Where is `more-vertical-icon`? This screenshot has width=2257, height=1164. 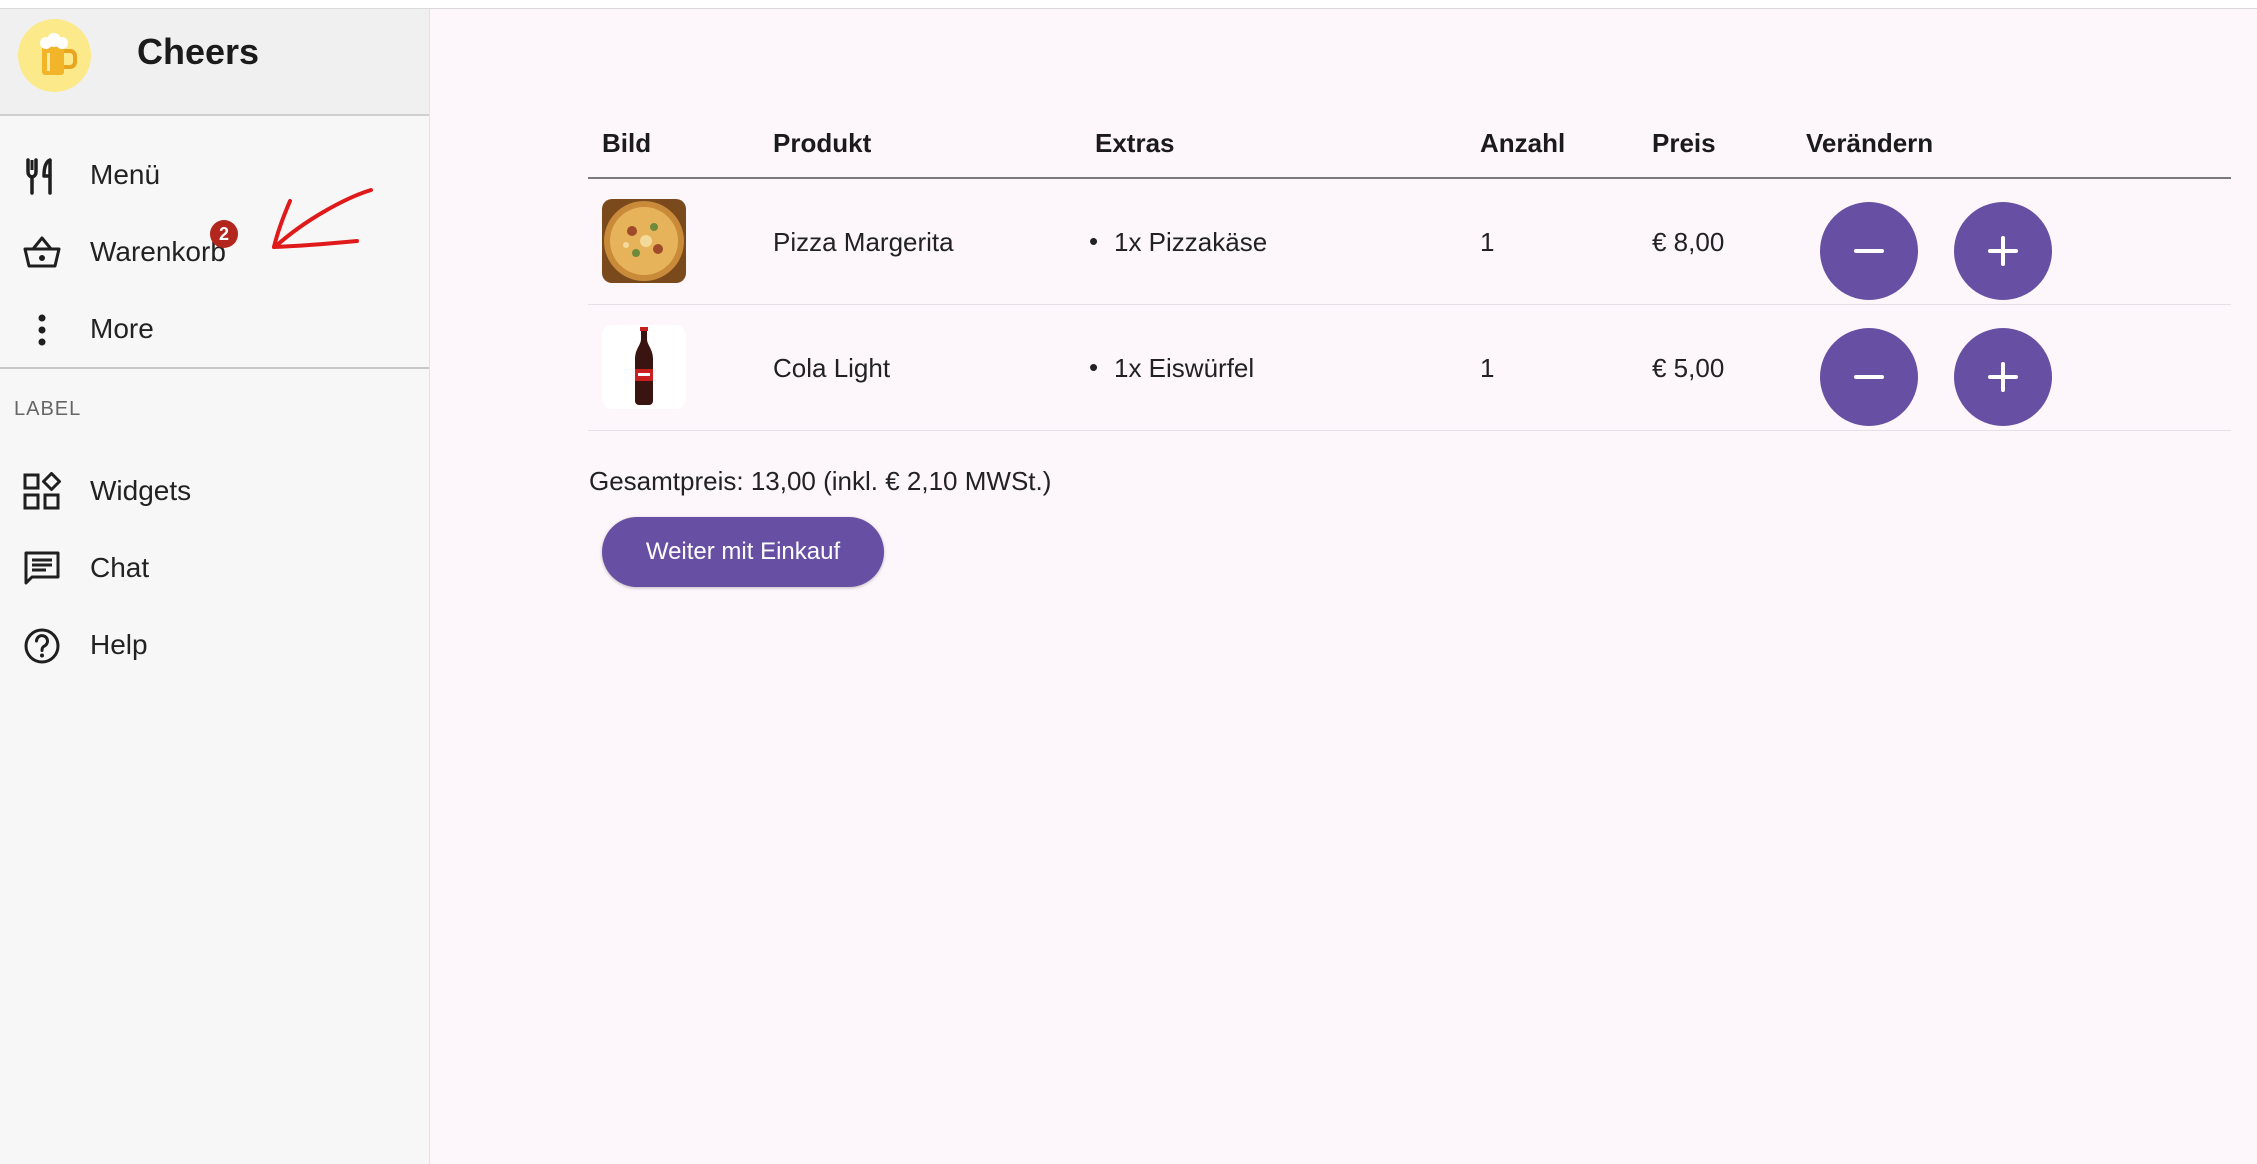 more-vertical-icon is located at coordinates (42, 330).